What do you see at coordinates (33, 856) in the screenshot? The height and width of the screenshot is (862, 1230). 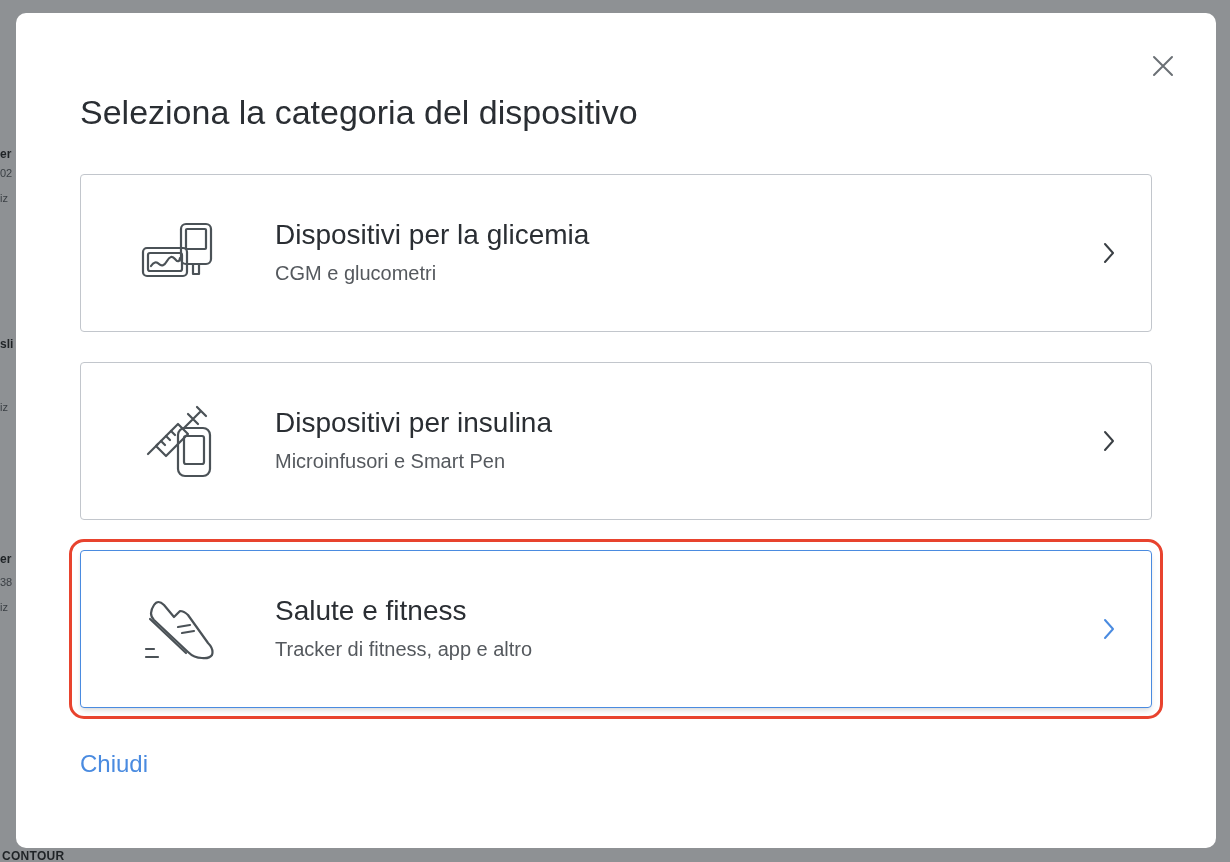 I see `background-heading: CONTOUR` at bounding box center [33, 856].